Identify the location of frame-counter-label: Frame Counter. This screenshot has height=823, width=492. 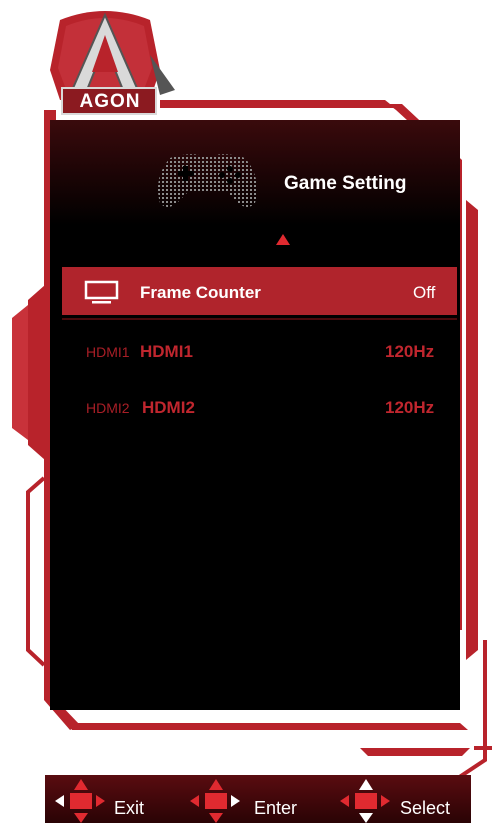
(200, 292).